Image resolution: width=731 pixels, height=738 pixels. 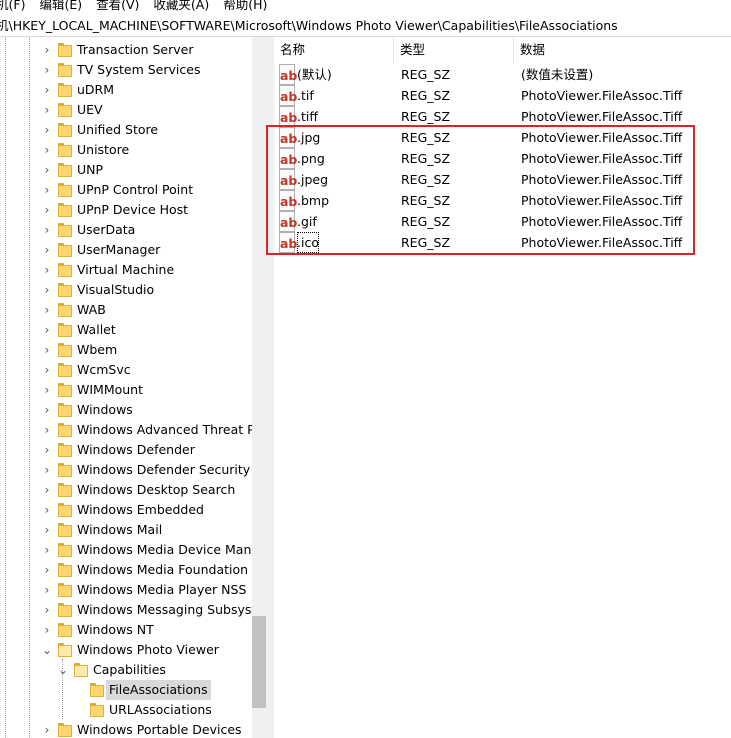 What do you see at coordinates (270, 387) in the screenshot?
I see `pane-splitter` at bounding box center [270, 387].